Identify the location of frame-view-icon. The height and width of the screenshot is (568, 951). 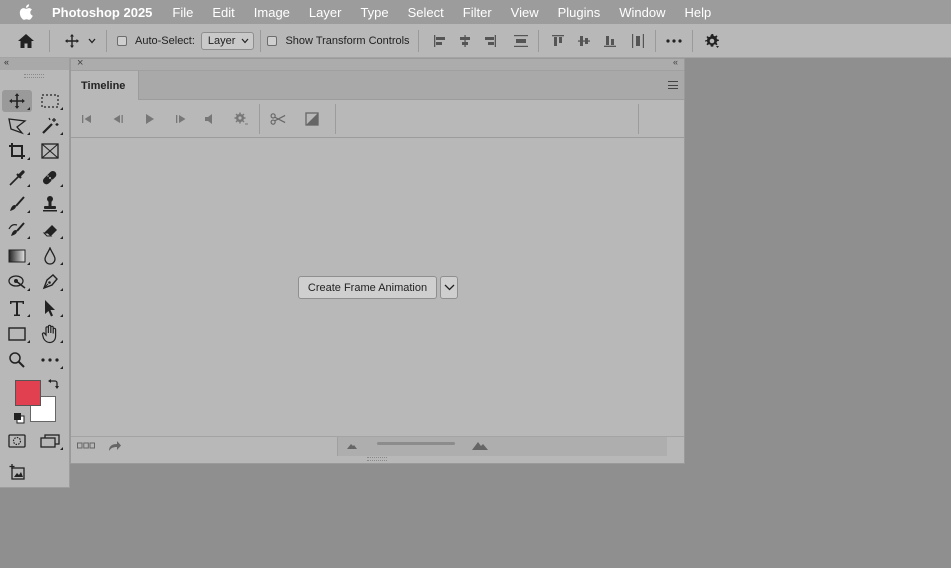
(86, 446).